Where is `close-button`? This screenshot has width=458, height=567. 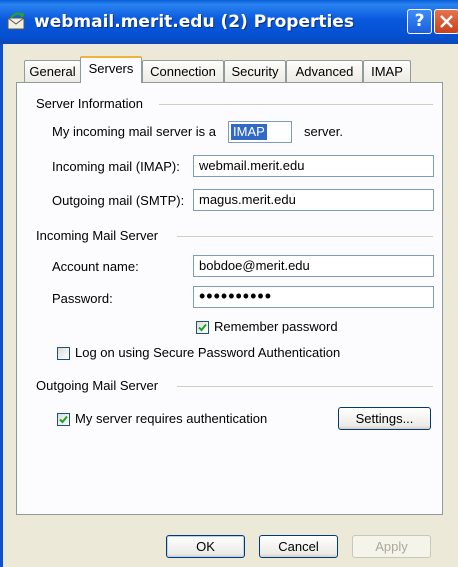 close-button is located at coordinates (446, 21).